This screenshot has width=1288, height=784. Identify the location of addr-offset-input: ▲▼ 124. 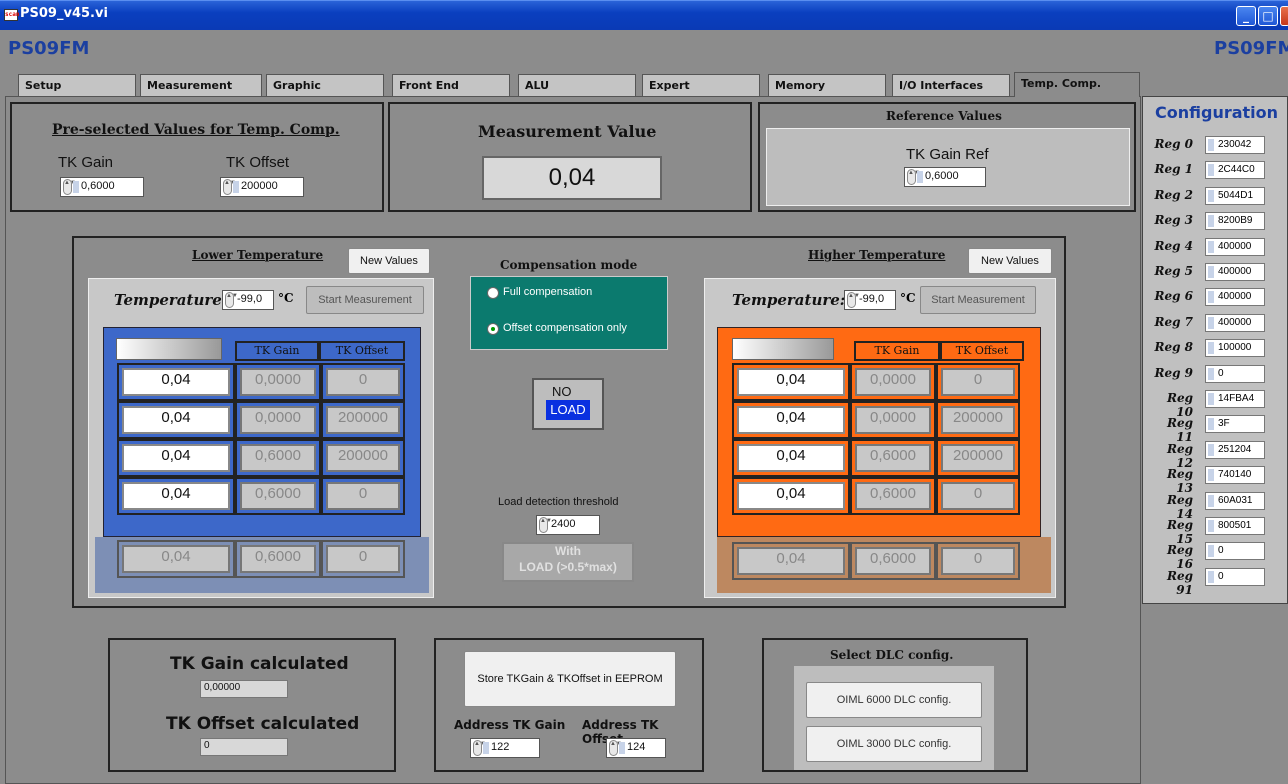
(636, 748).